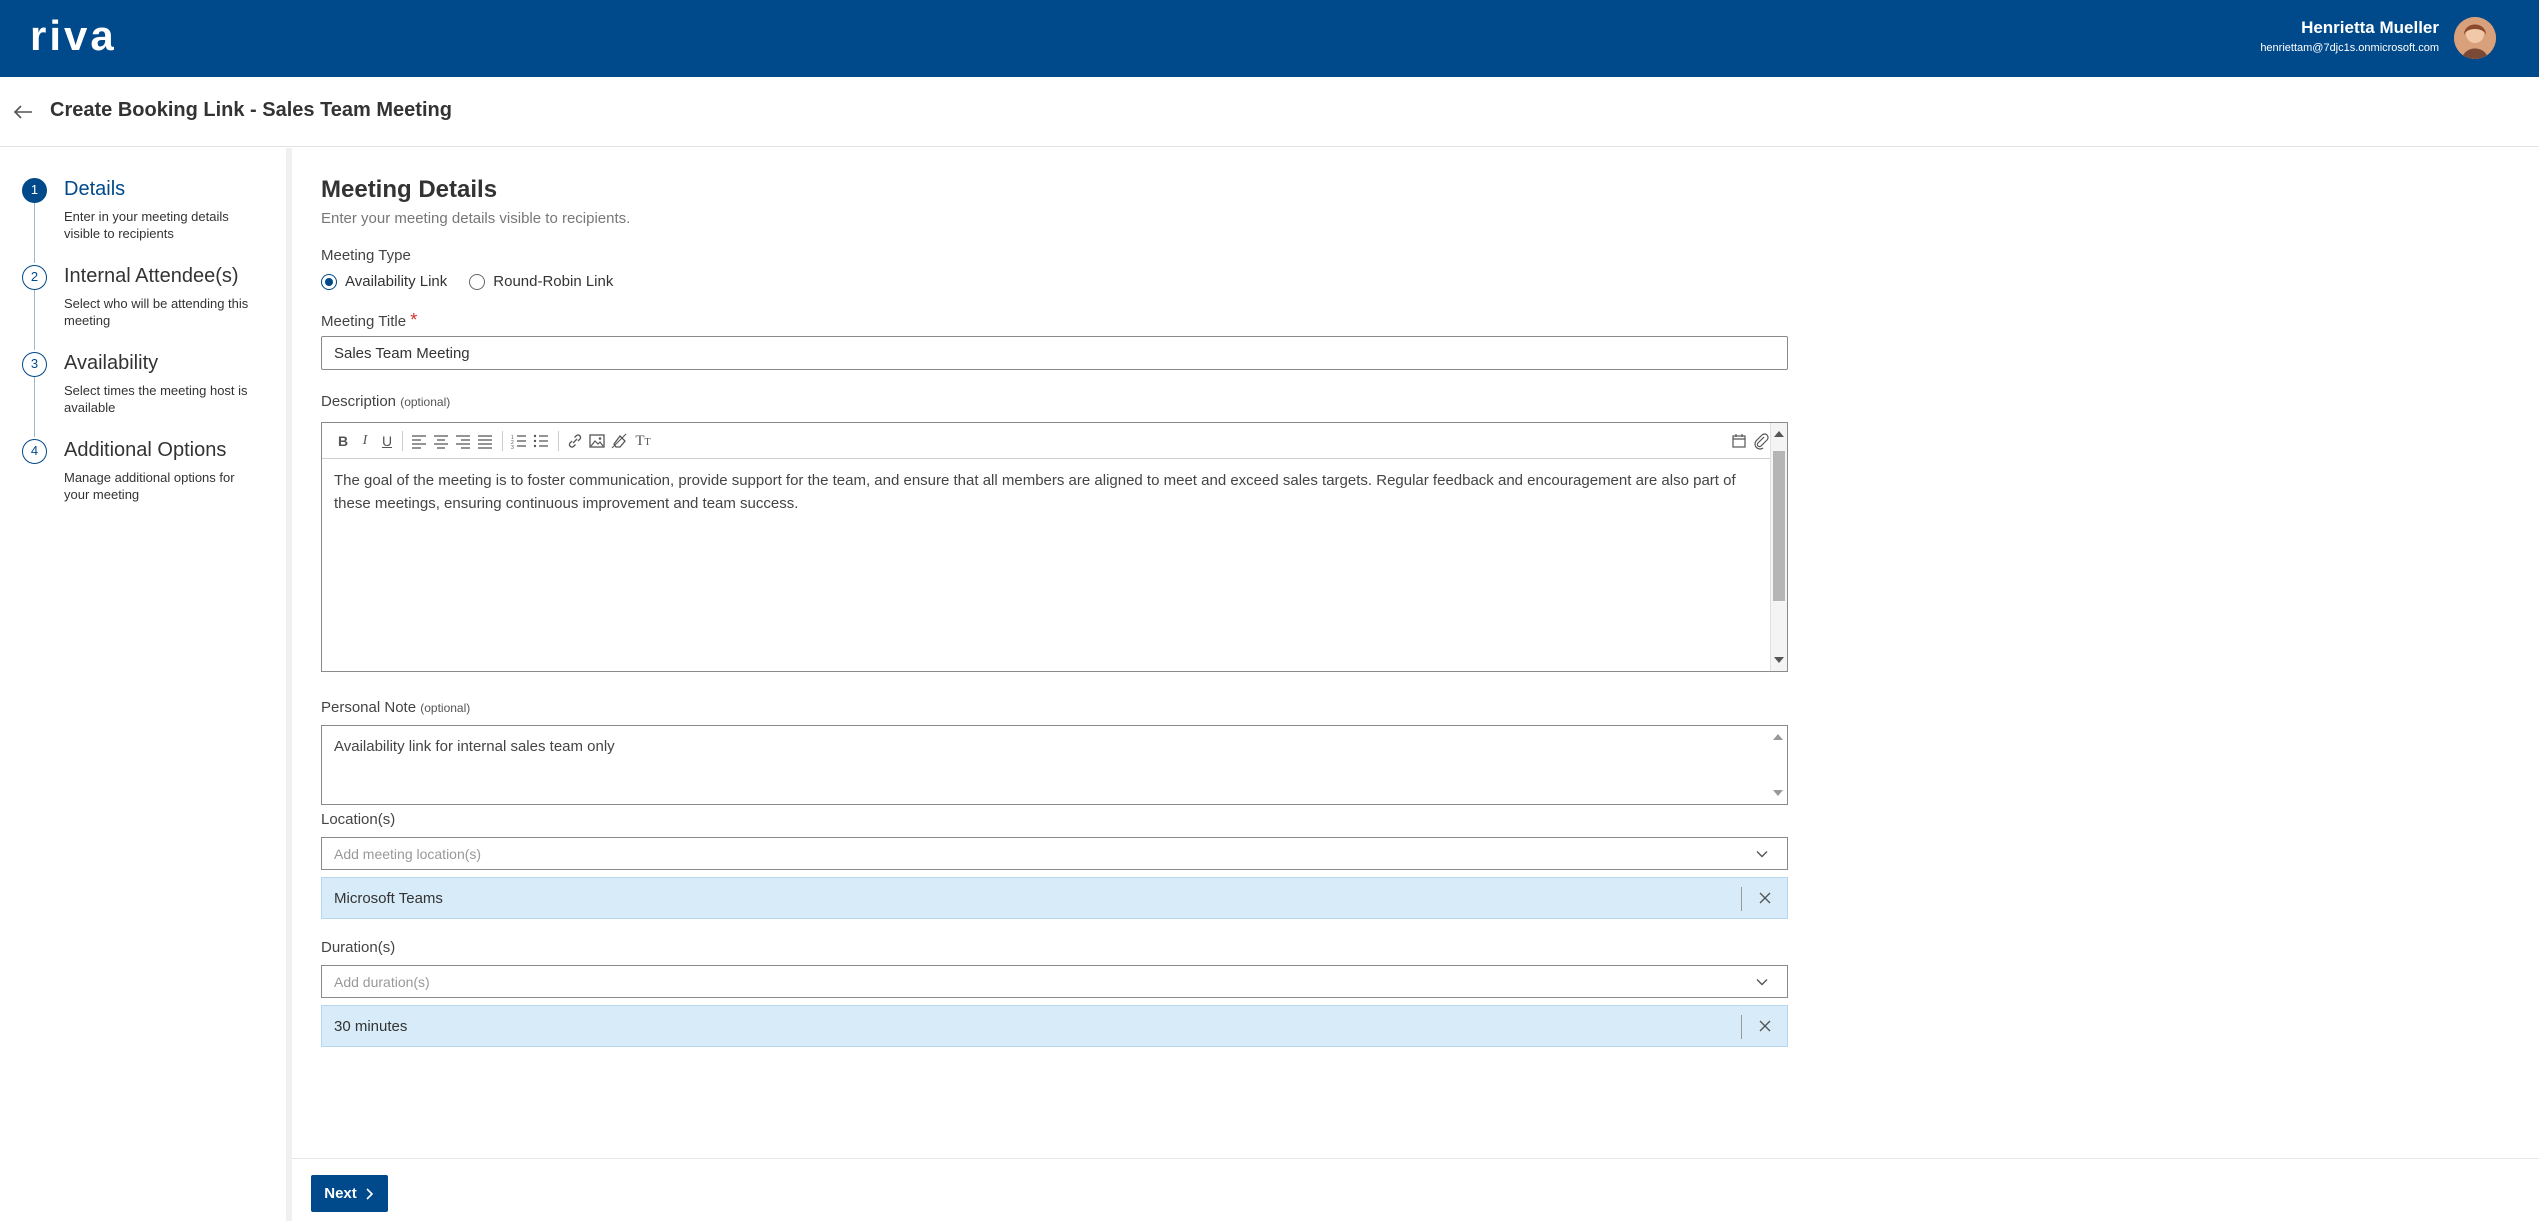 The height and width of the screenshot is (1221, 2539). Describe the element at coordinates (1779, 526) in the screenshot. I see `scrollbar-thumb` at that location.